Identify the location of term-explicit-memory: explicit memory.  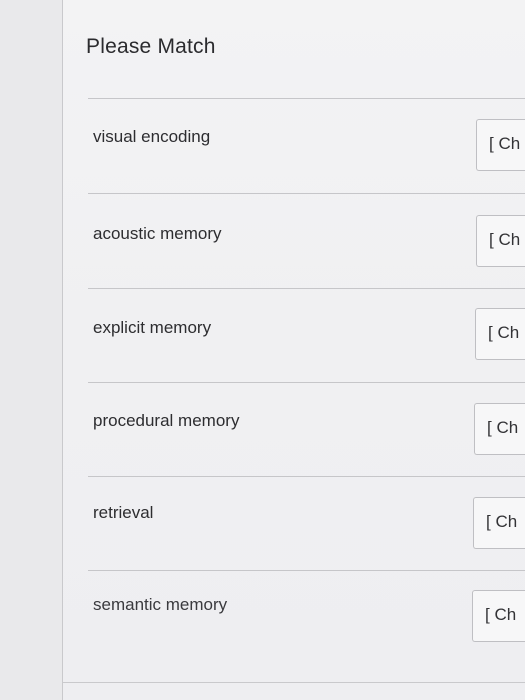
(152, 327).